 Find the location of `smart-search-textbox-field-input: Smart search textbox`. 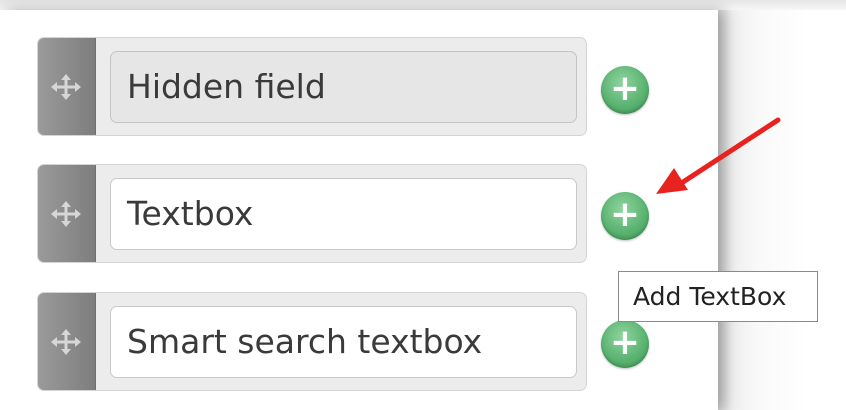

smart-search-textbox-field-input: Smart search textbox is located at coordinates (343, 342).